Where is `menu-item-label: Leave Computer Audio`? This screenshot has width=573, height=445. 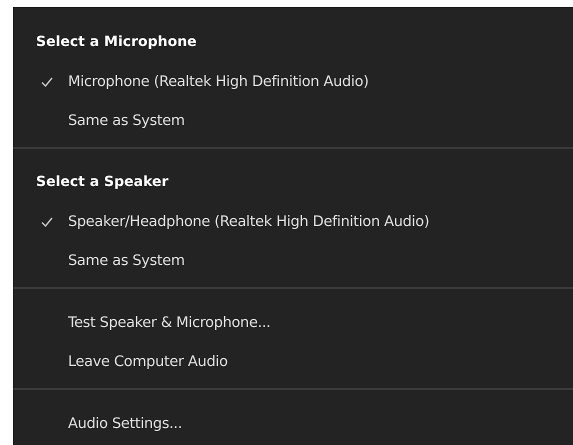
menu-item-label: Leave Computer Audio is located at coordinates (148, 362).